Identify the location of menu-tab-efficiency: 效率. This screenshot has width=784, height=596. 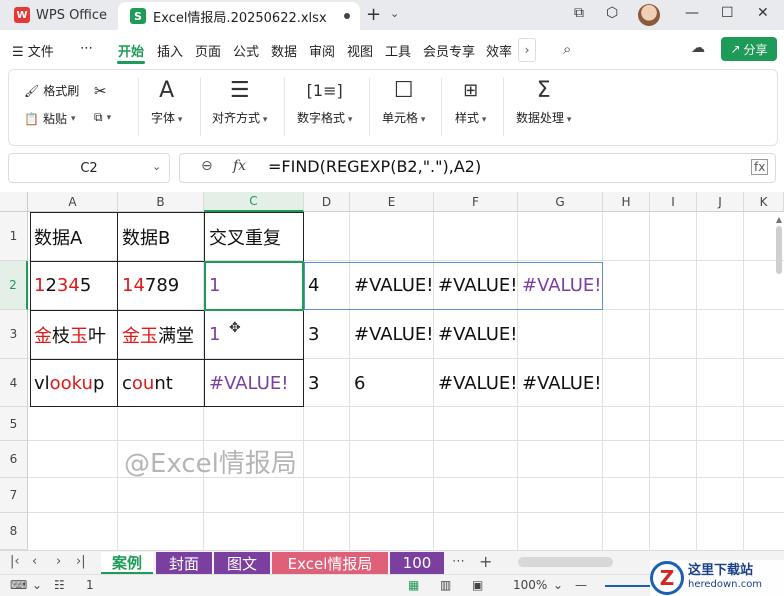
(499, 50).